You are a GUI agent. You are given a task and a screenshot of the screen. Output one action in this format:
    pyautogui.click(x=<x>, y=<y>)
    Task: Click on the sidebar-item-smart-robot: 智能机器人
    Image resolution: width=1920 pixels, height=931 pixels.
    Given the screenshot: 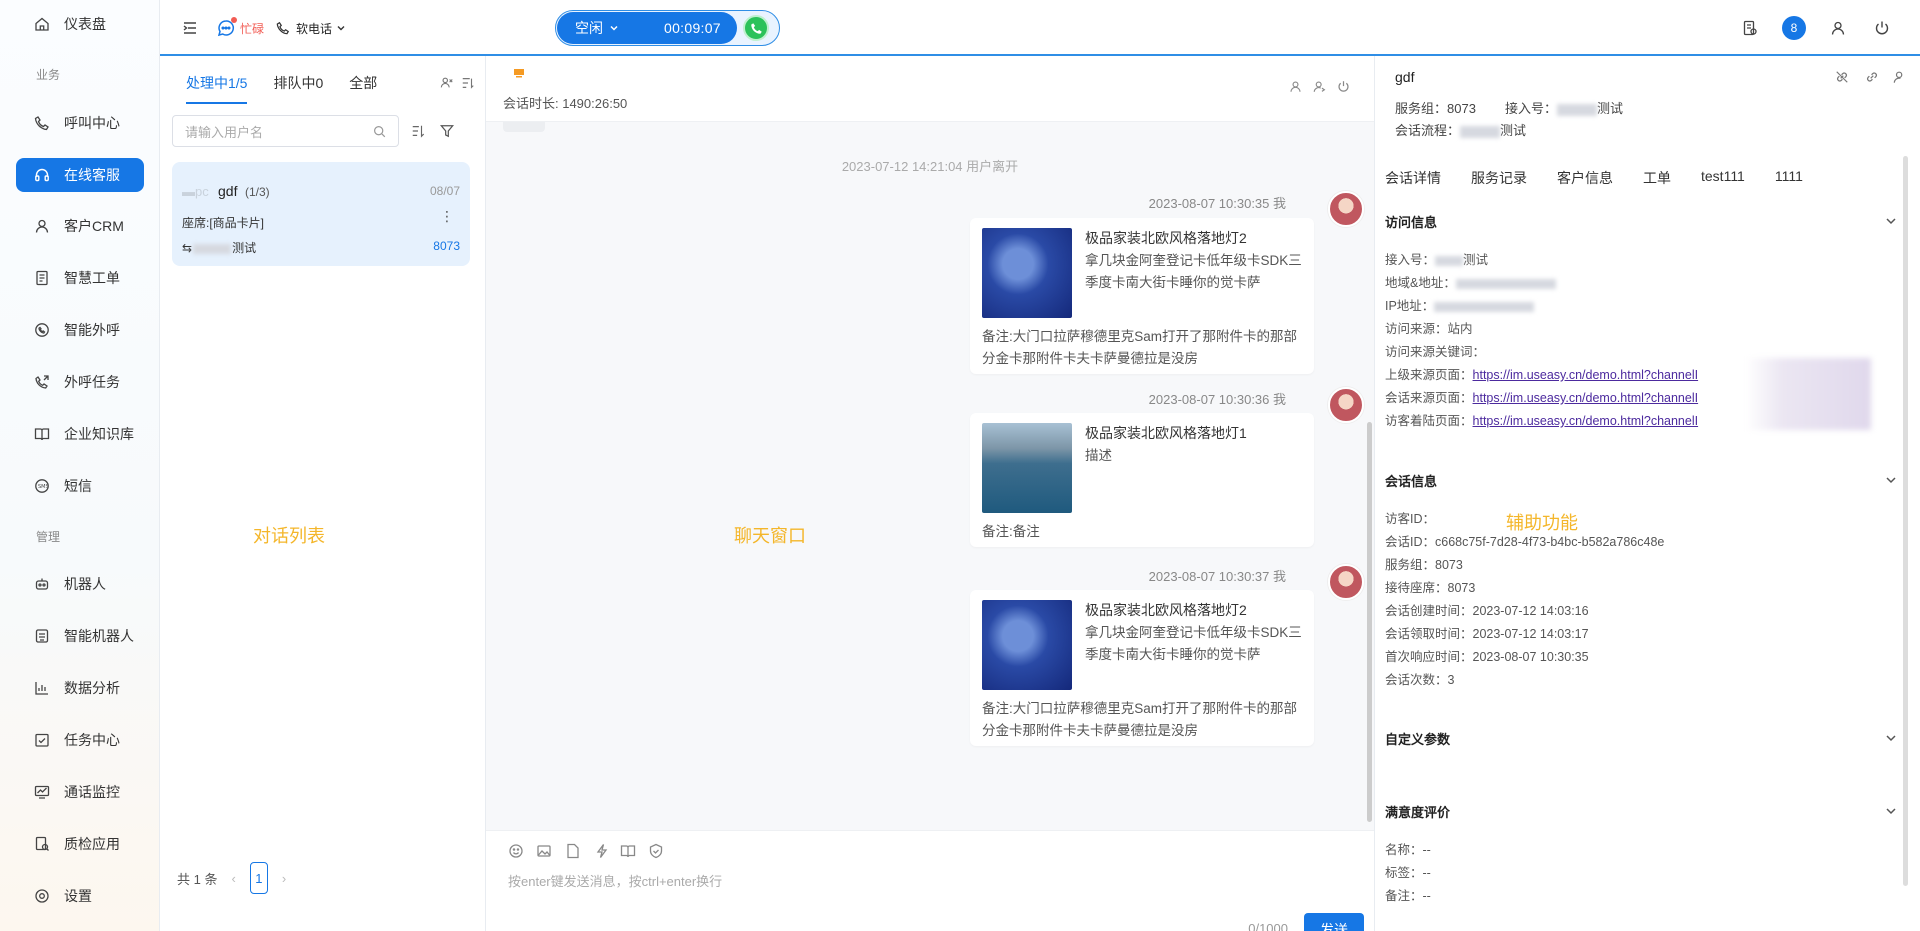 What is the action you would take?
    pyautogui.click(x=80, y=636)
    